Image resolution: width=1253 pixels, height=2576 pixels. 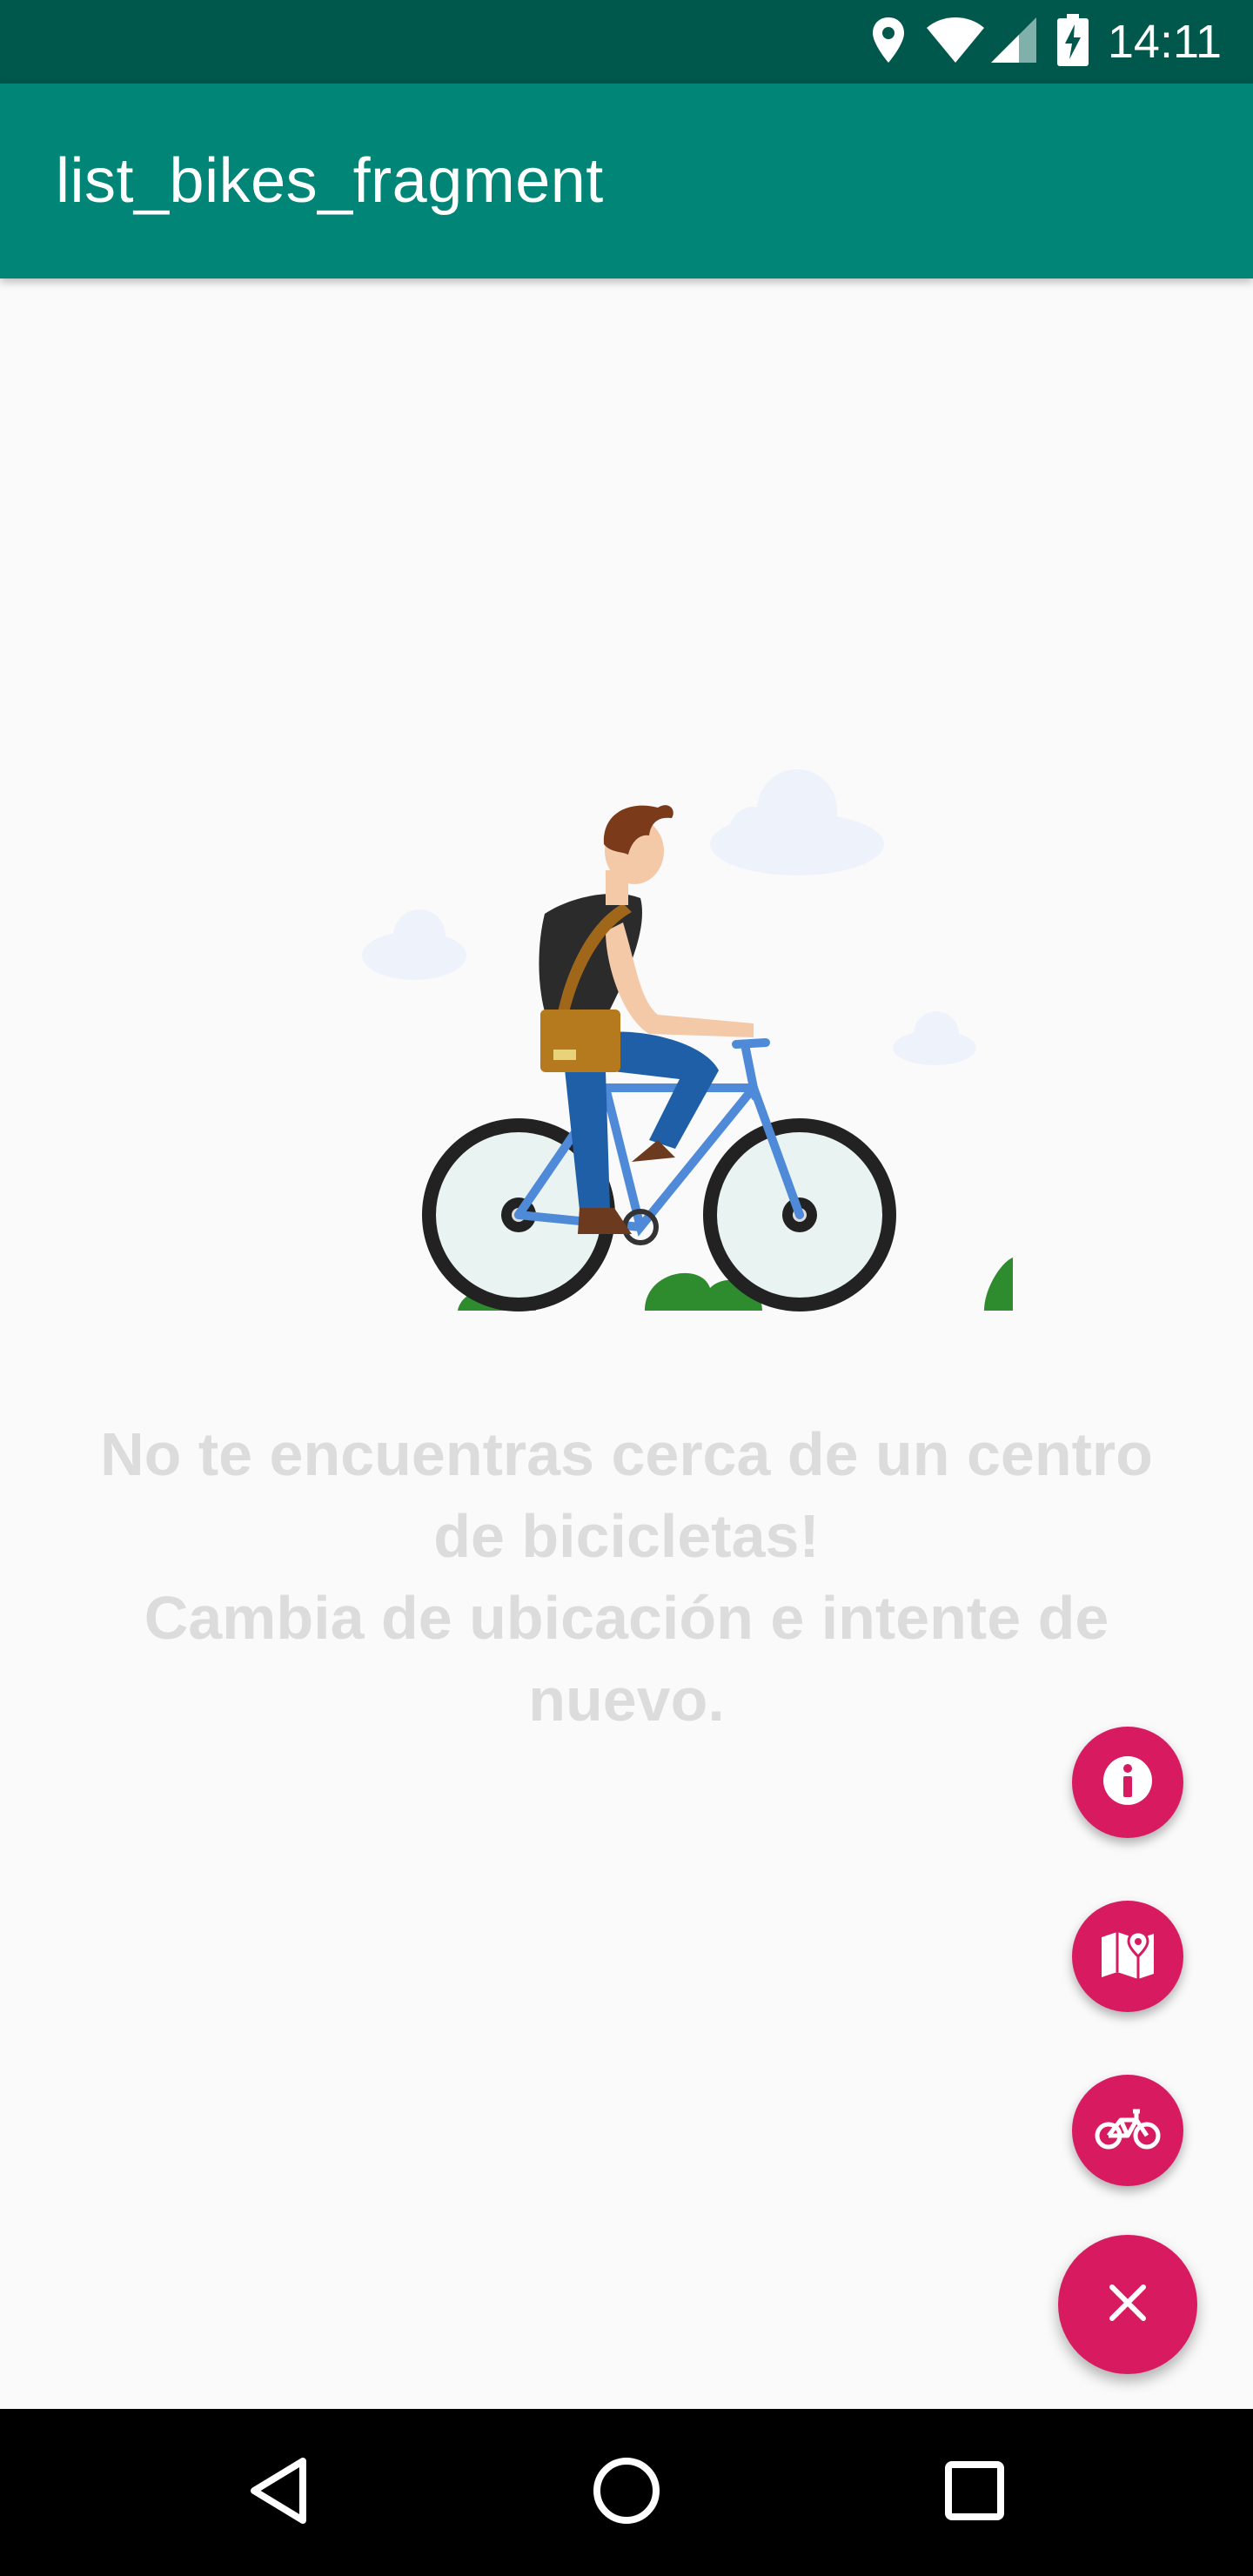 What do you see at coordinates (693, 1035) in the screenshot?
I see `cyclist-illustration` at bounding box center [693, 1035].